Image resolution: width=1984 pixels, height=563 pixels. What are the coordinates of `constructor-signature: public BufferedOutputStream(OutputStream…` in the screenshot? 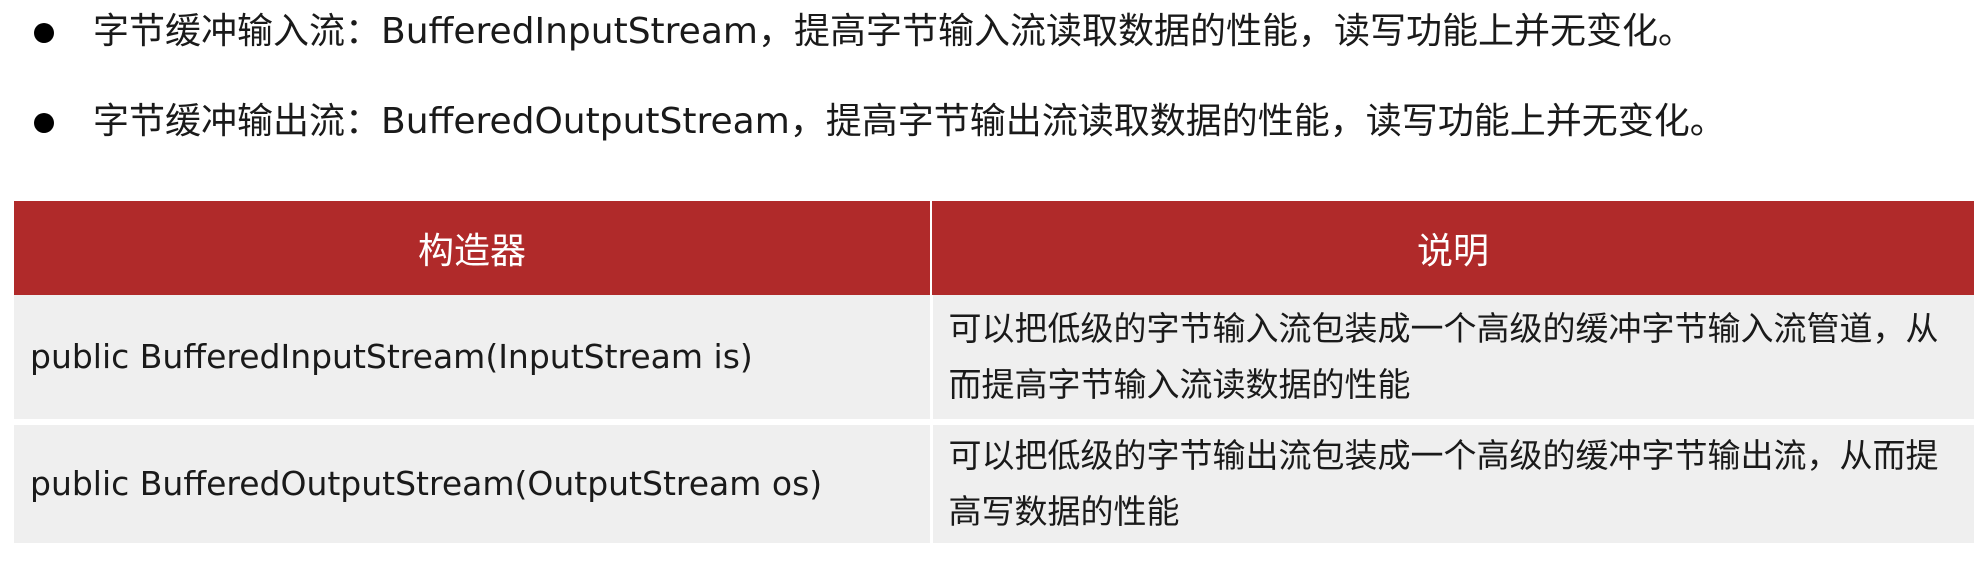 It's located at (473, 485).